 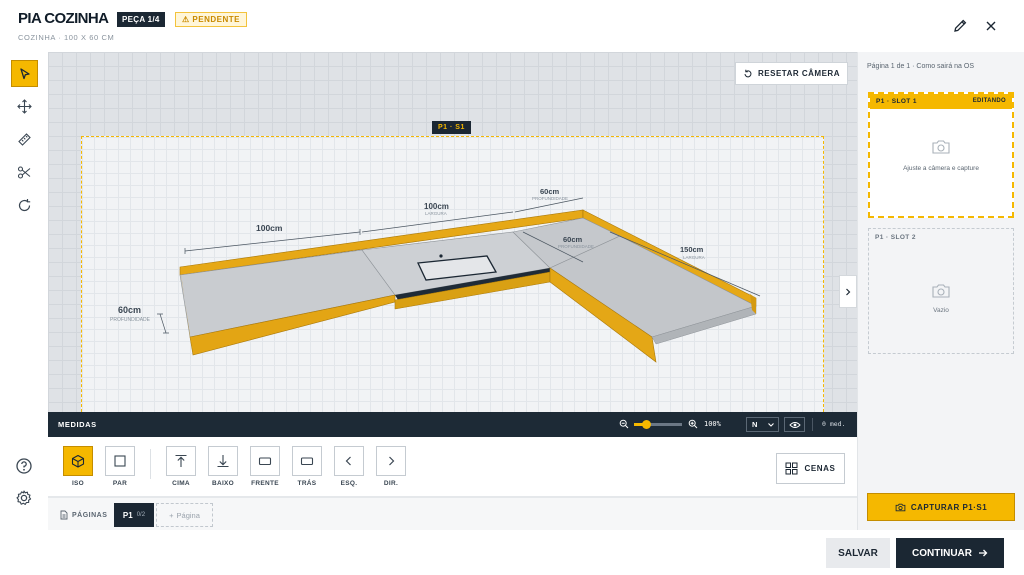 I want to click on dim-inner-depth-sub: PROFUNDIDADE, so click(x=576, y=246).